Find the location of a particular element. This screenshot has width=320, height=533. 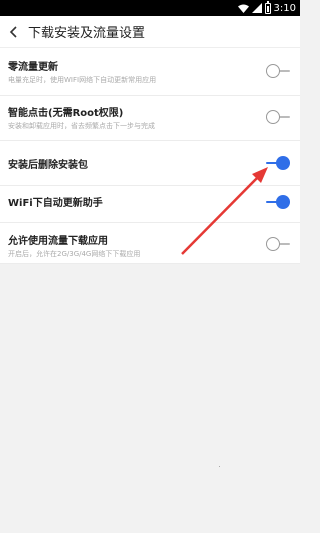

setting-description: 电量充足时，使用WIFI网络下自动更新常用应用 is located at coordinates (82, 80).